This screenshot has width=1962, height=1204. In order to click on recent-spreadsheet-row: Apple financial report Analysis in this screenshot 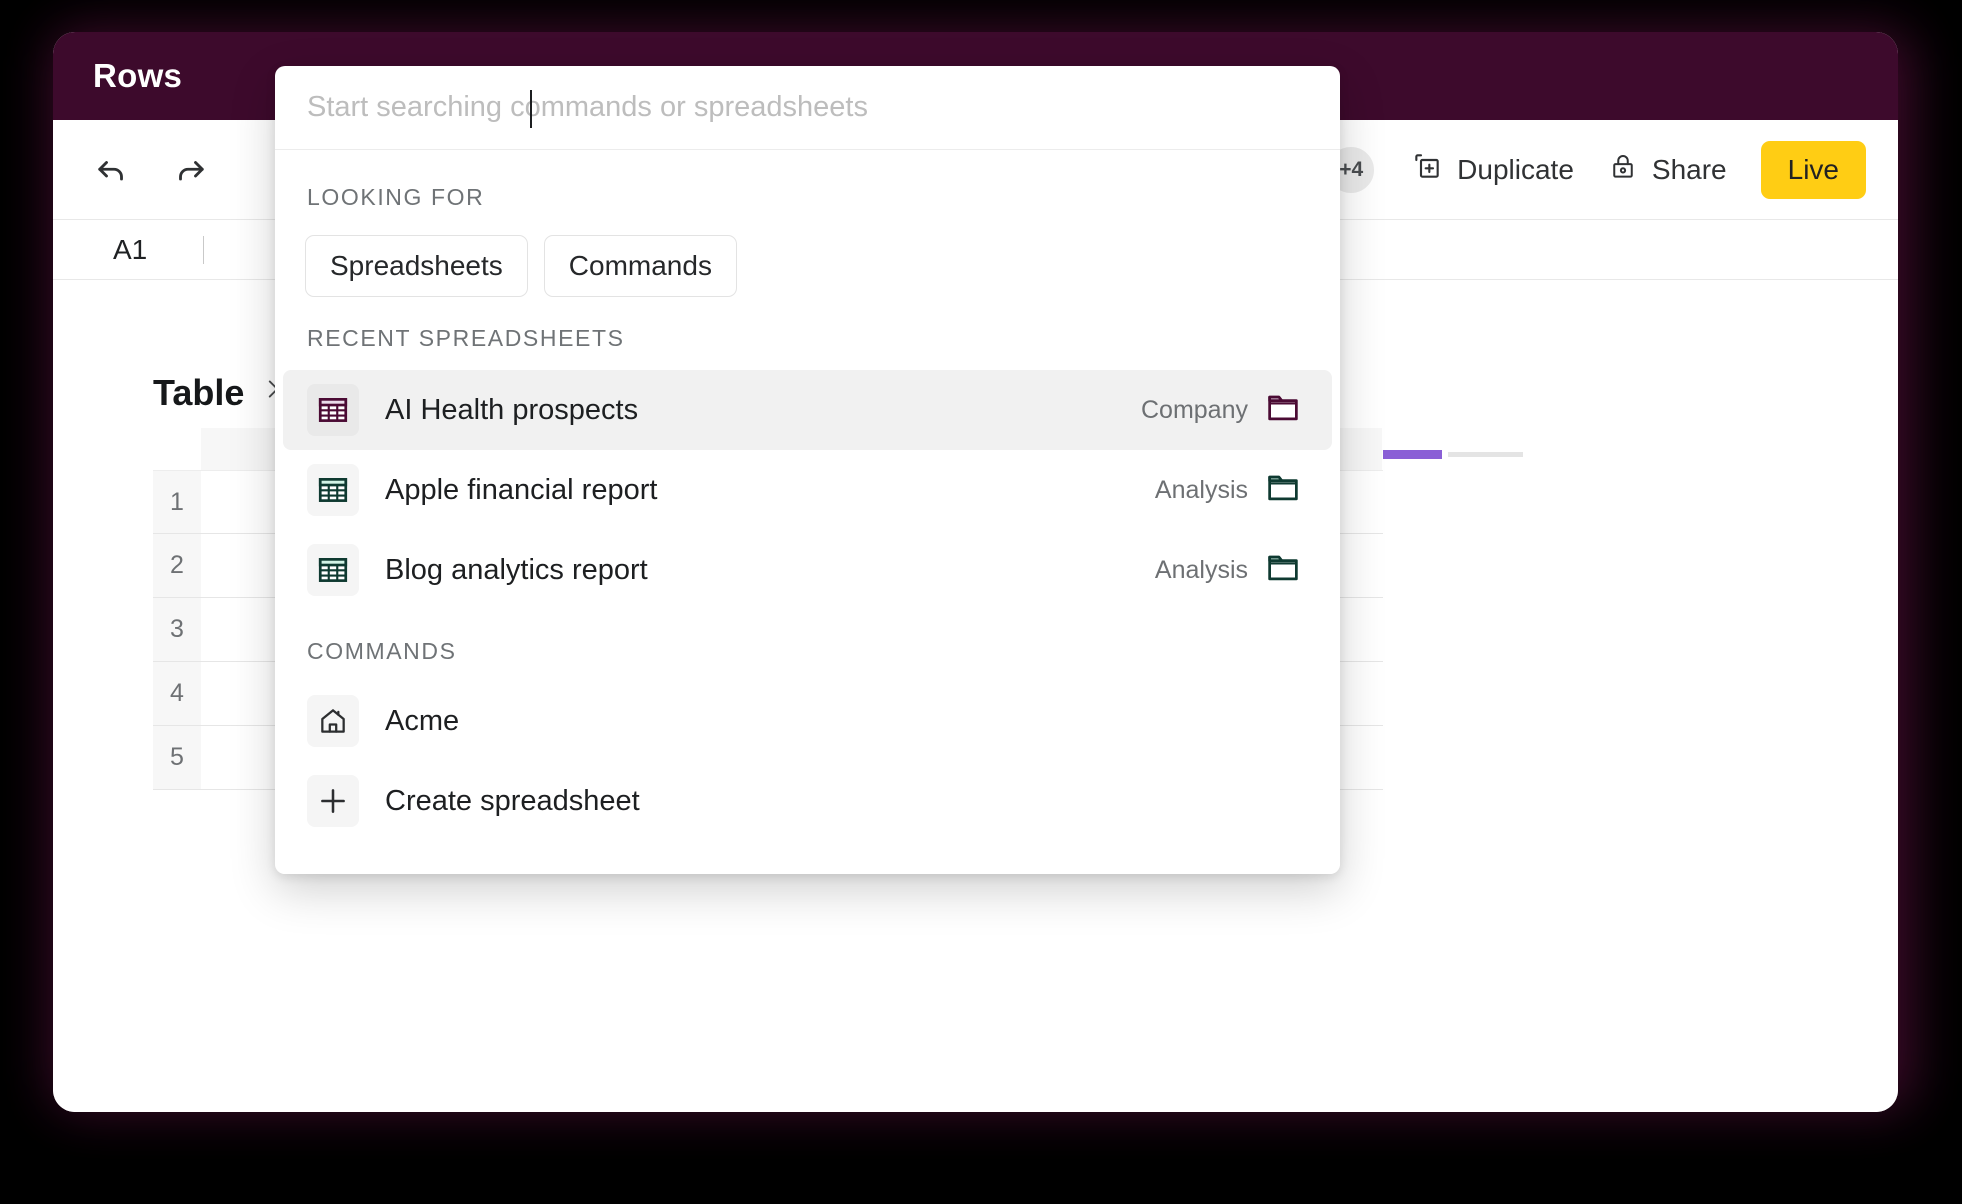, I will do `click(807, 490)`.